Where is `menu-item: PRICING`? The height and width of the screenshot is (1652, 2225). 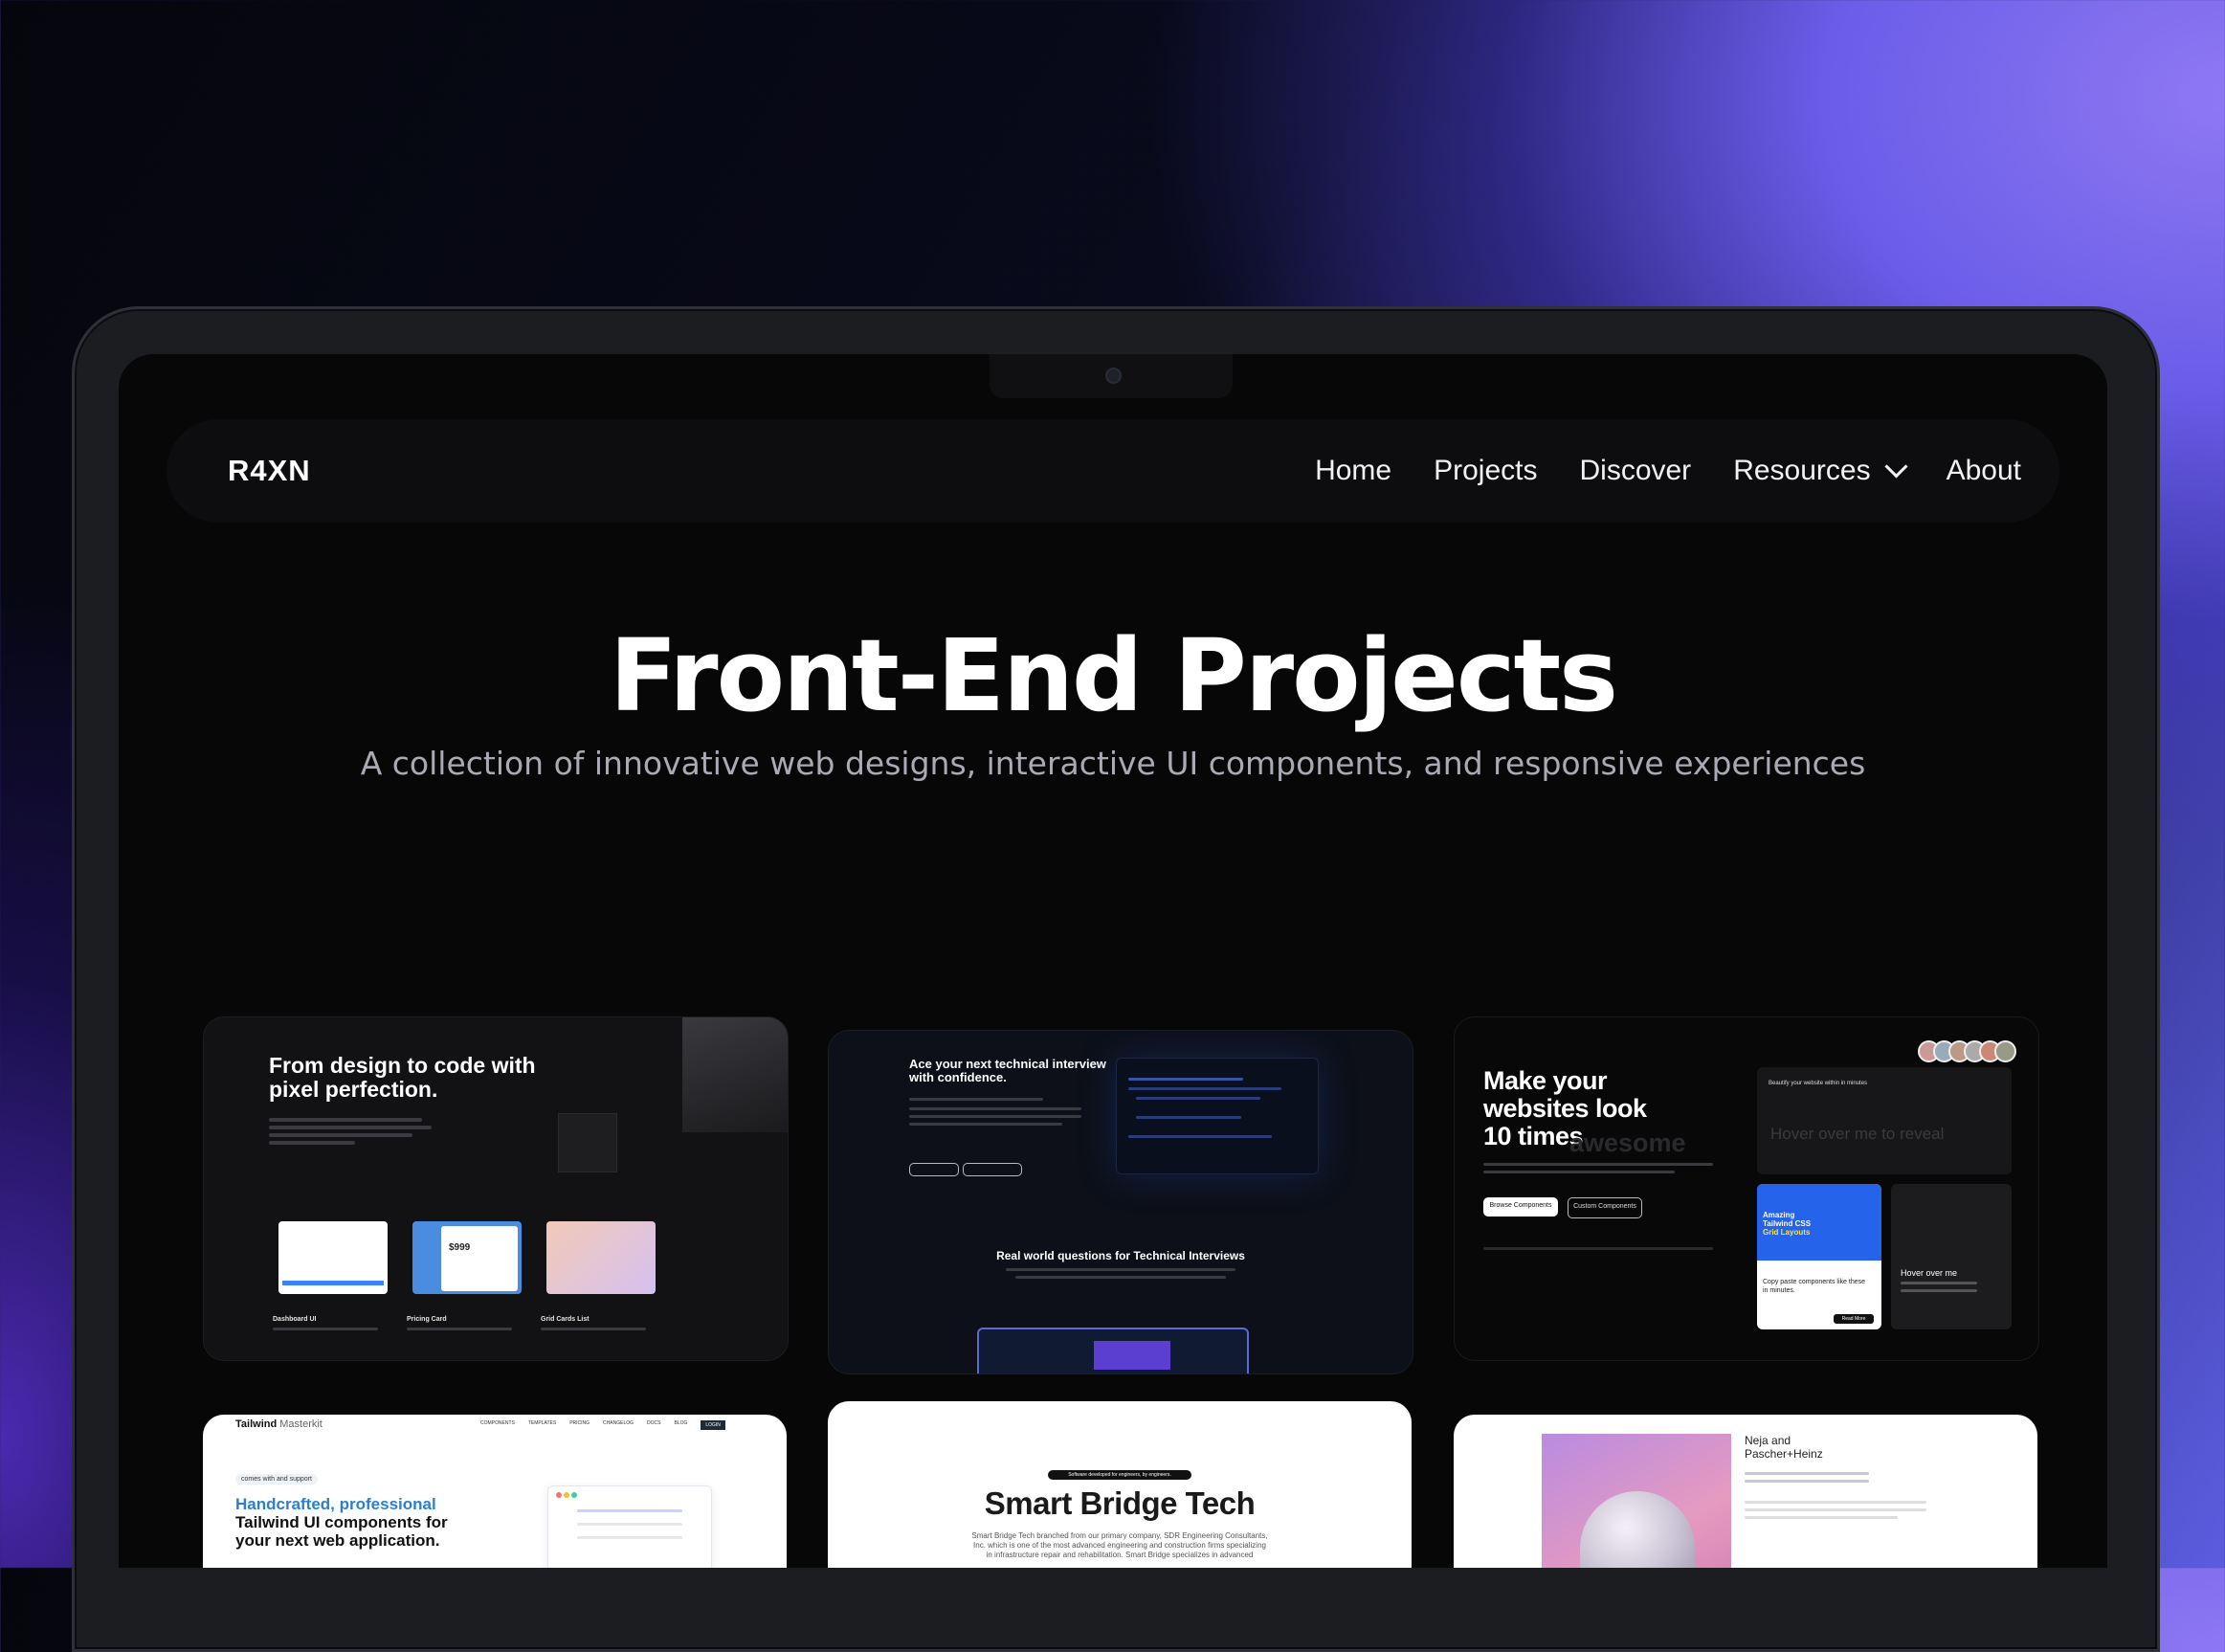 menu-item: PRICING is located at coordinates (580, 1425).